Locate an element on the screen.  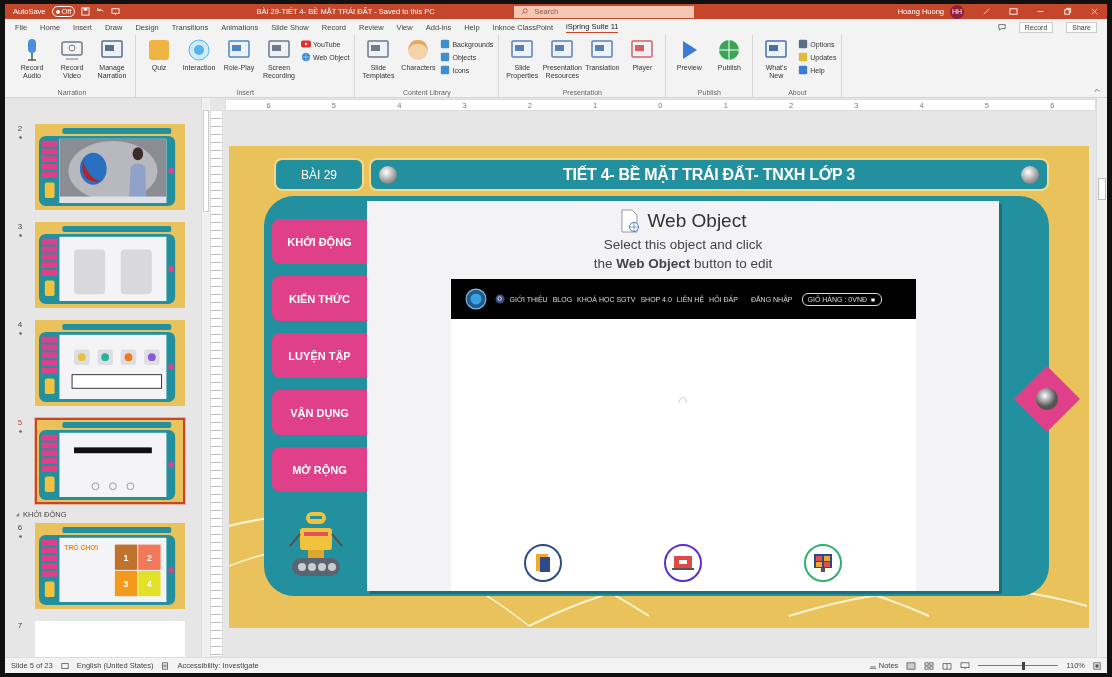
nav-button: KHỞI ĐỘNG is located at coordinates (319, 241).